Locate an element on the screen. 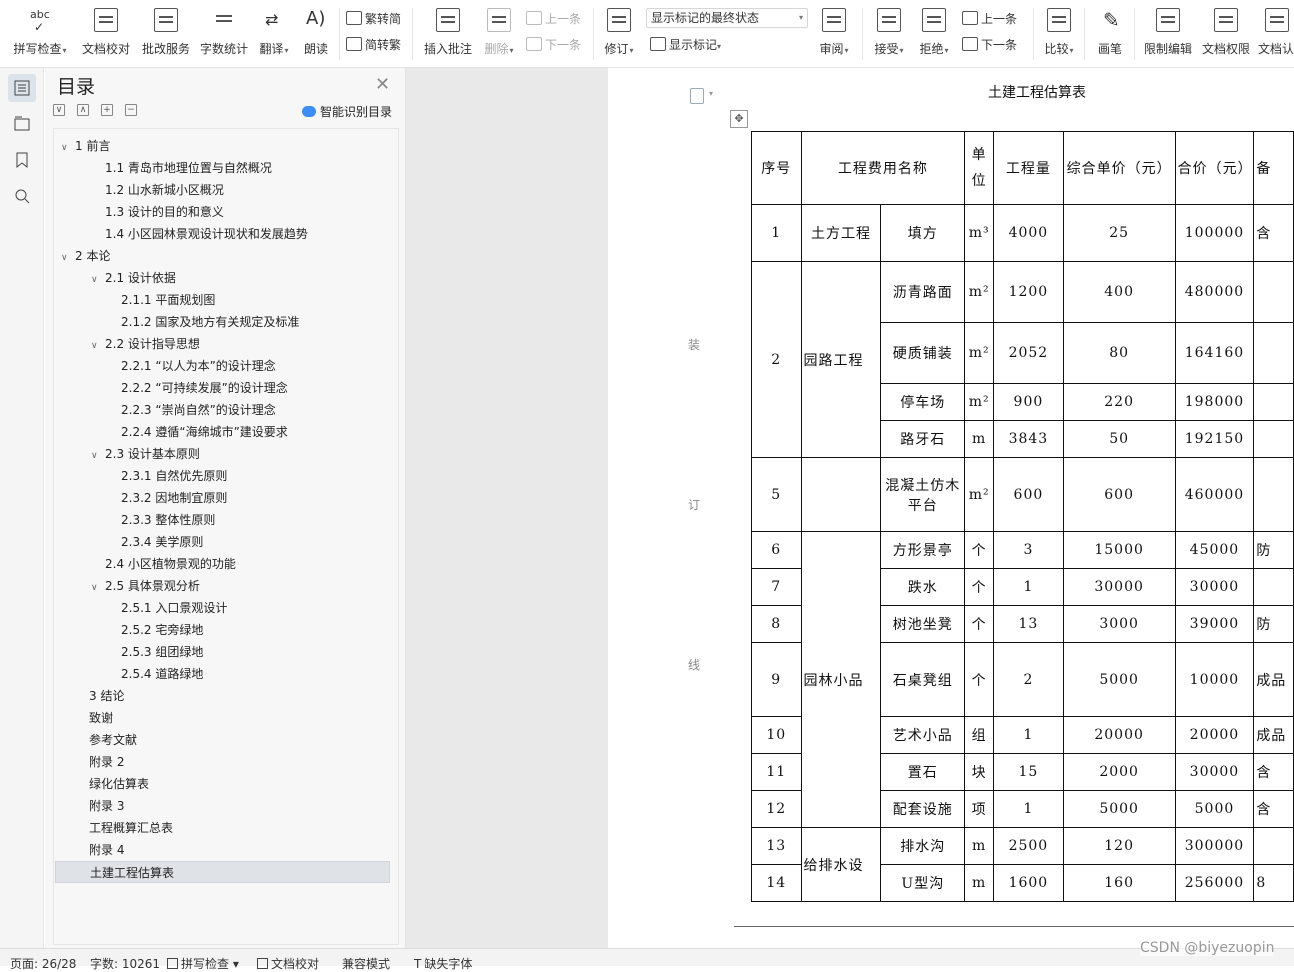 The height and width of the screenshot is (972, 1294). next-change-button: 下一条 is located at coordinates (989, 45).